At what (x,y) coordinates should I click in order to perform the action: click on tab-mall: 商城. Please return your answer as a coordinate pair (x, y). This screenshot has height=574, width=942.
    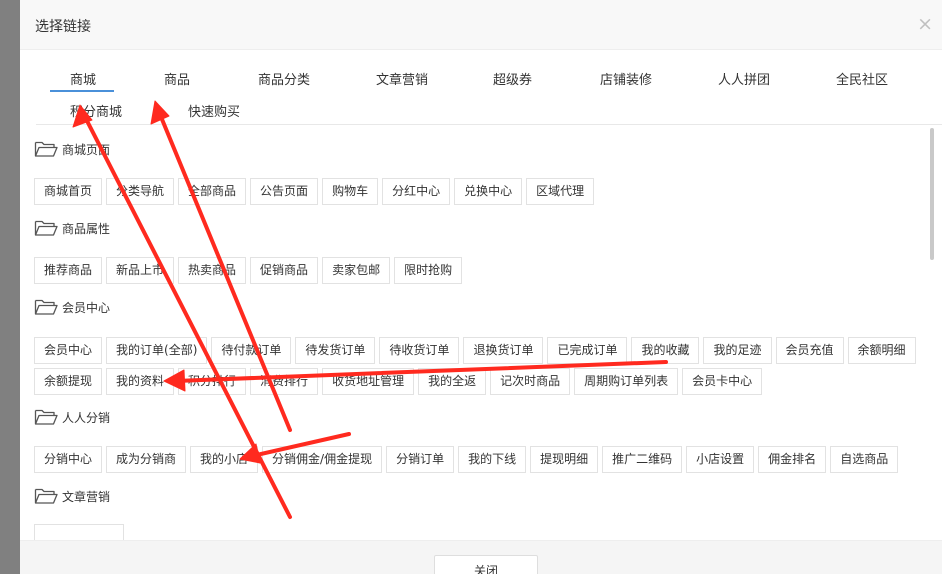
    Looking at the image, I should click on (83, 78).